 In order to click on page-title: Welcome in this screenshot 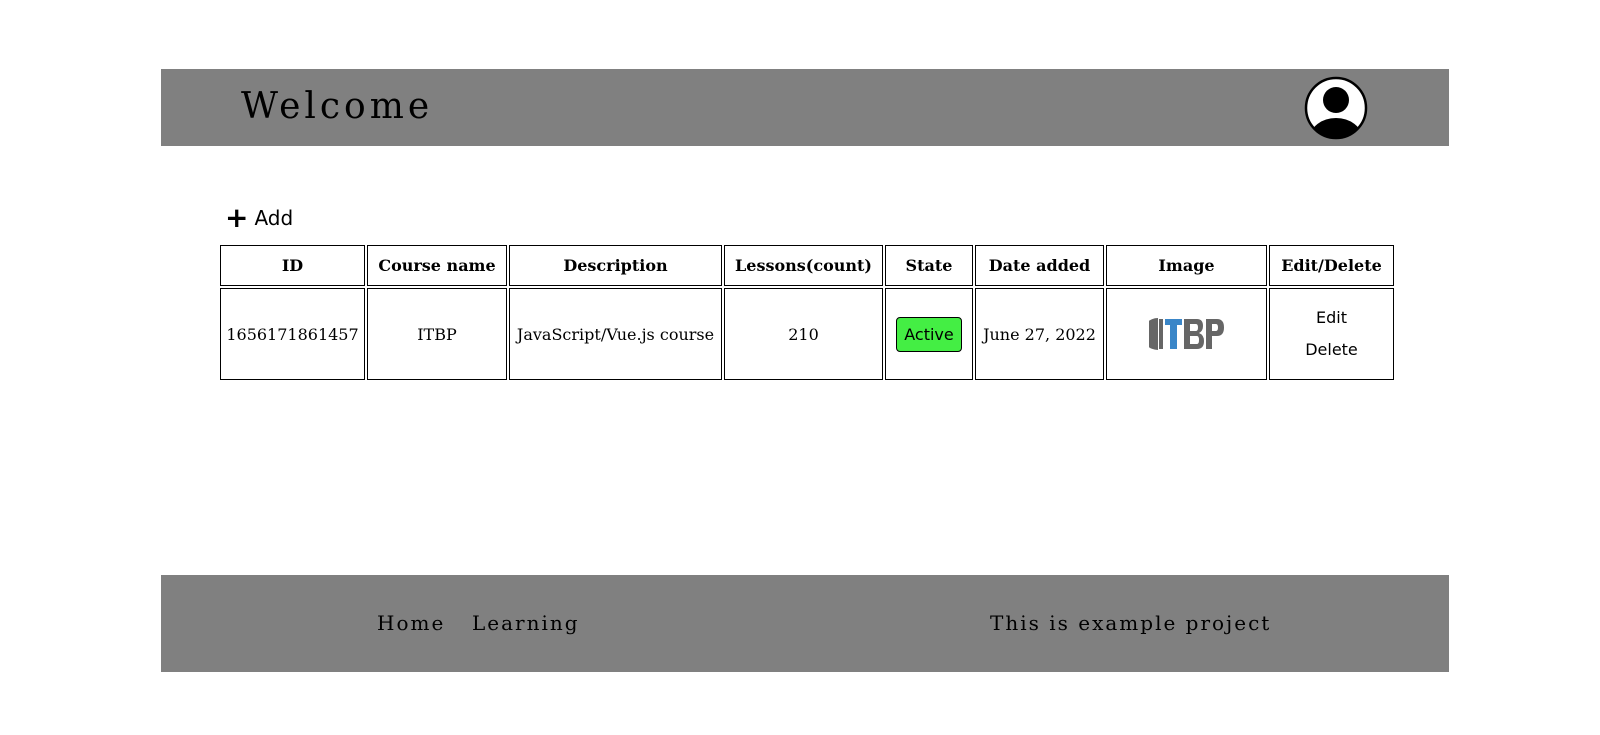, I will do `click(337, 106)`.